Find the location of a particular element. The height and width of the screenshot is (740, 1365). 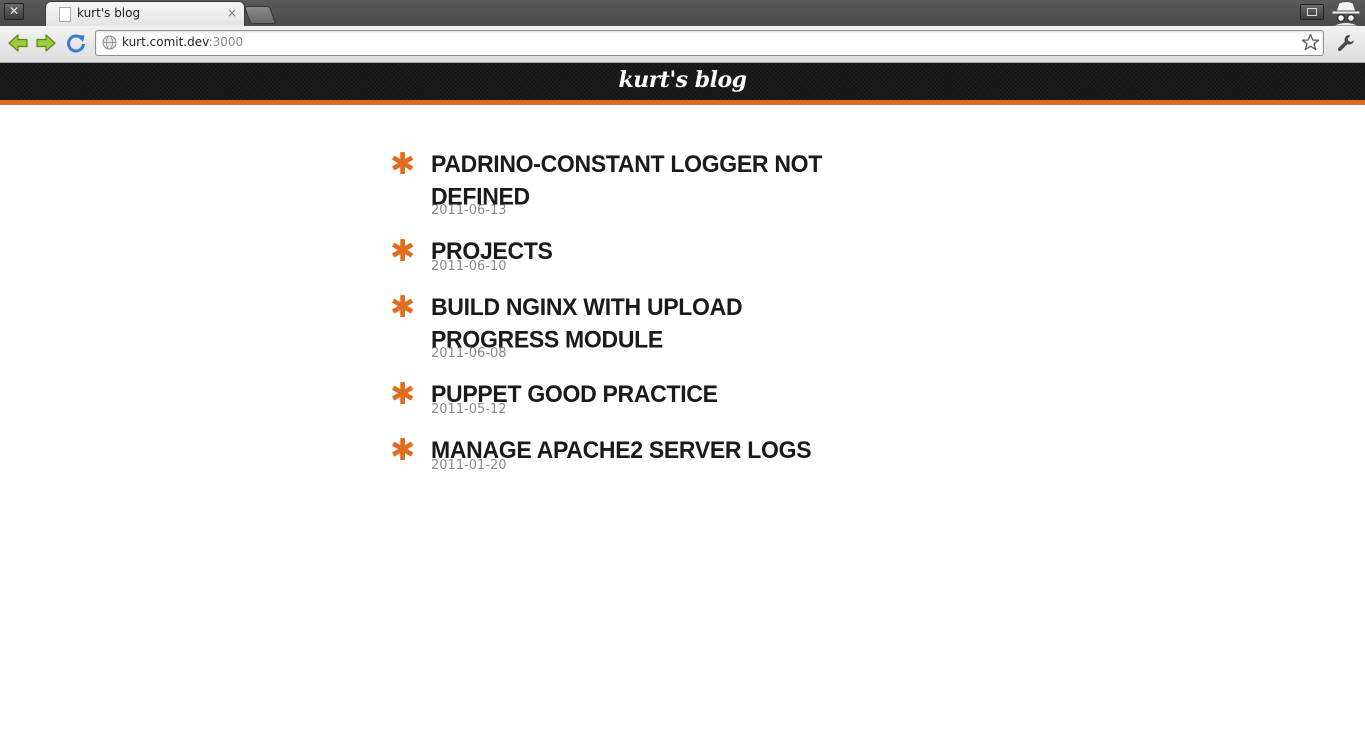

back-arrow-icon is located at coordinates (18, 43).